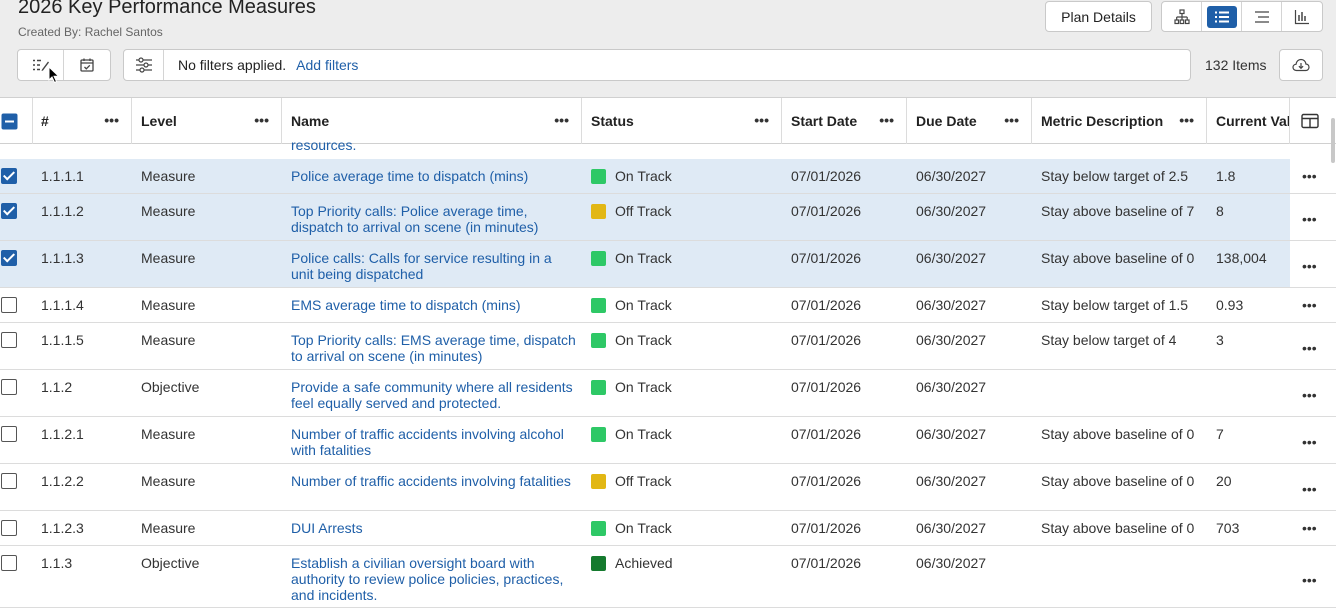 The height and width of the screenshot is (613, 1336). I want to click on row-current-value: 8, so click(1220, 211).